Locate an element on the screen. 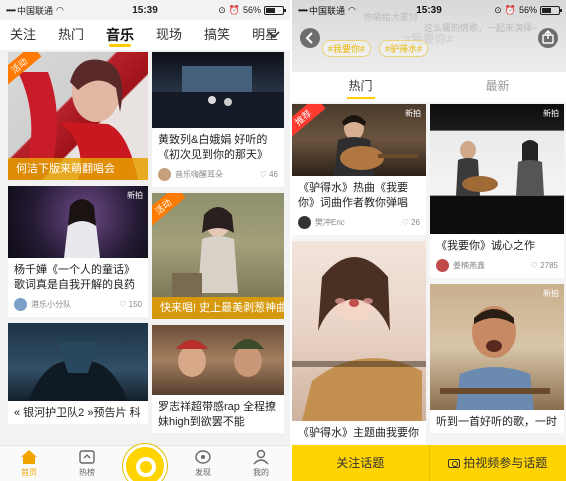 The image size is (566, 481). video-title: 罗志祥超带感rap 全程撩妹high到欲罢不能 is located at coordinates (217, 414).